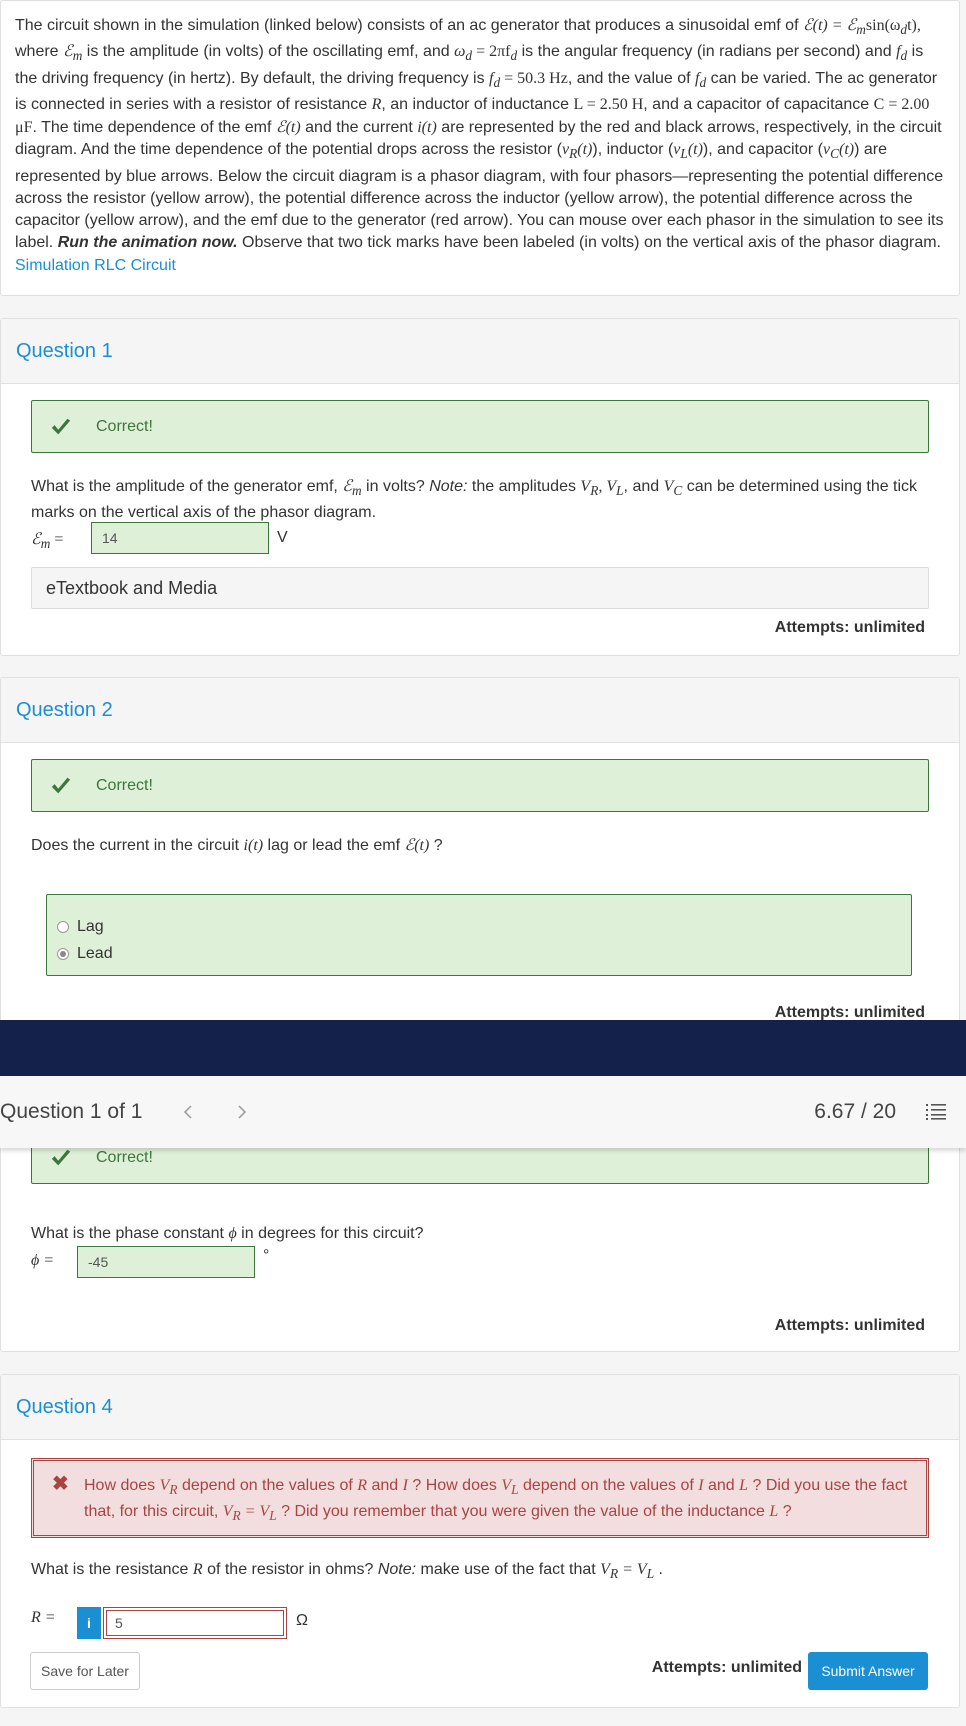 This screenshot has height=1726, width=966. I want to click on emf-amplitude-input: 14, so click(180, 538).